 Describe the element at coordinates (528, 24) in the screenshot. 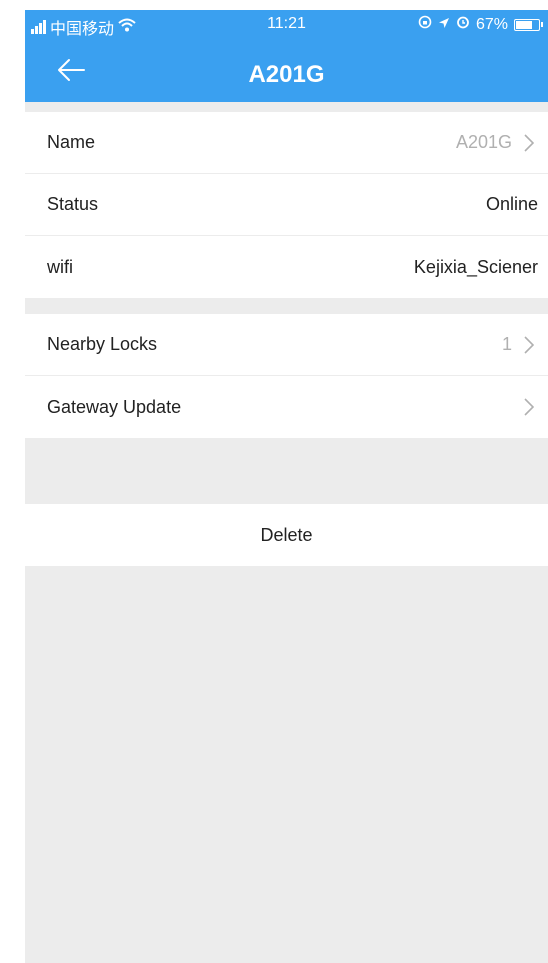

I see `battery-icon` at that location.